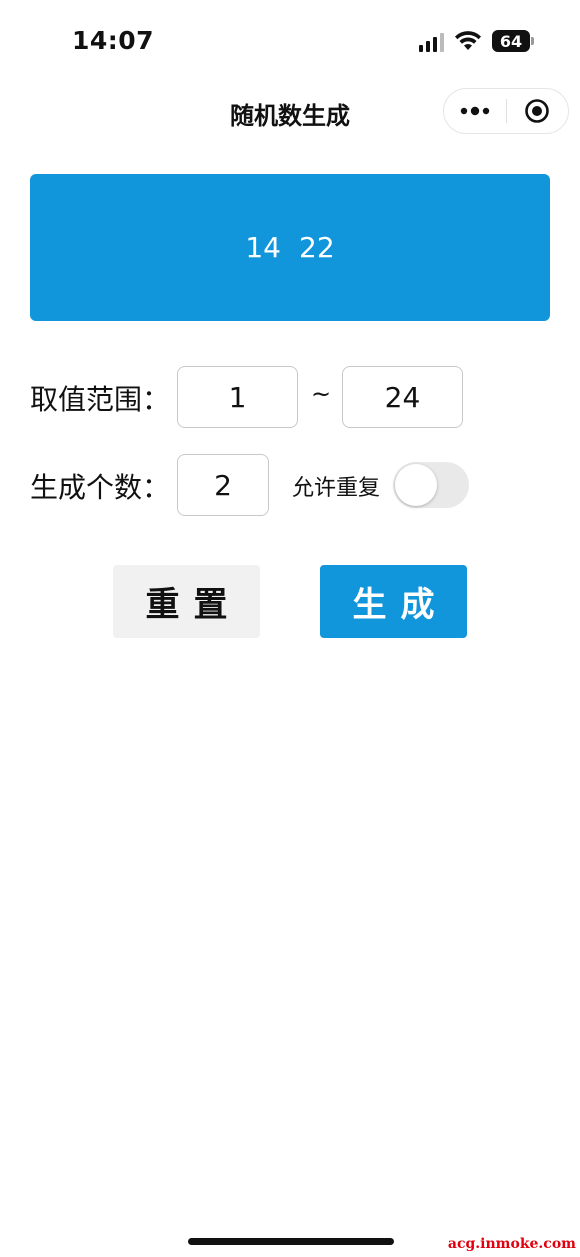  Describe the element at coordinates (336, 488) in the screenshot. I see `allow-repeat-label: 允许重复` at that location.